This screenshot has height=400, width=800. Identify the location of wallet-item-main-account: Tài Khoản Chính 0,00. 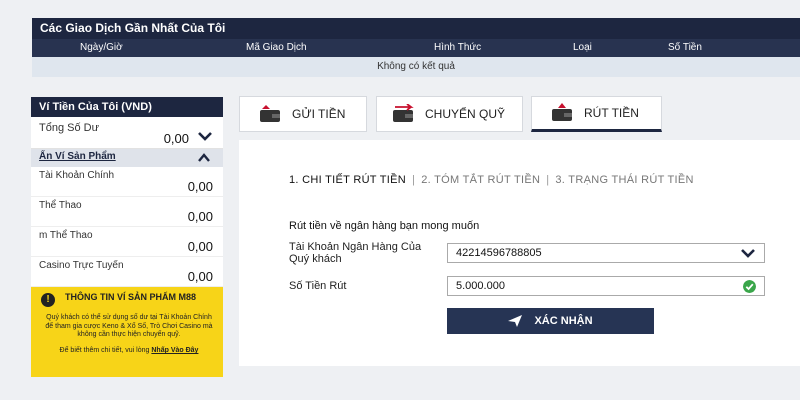
(127, 182).